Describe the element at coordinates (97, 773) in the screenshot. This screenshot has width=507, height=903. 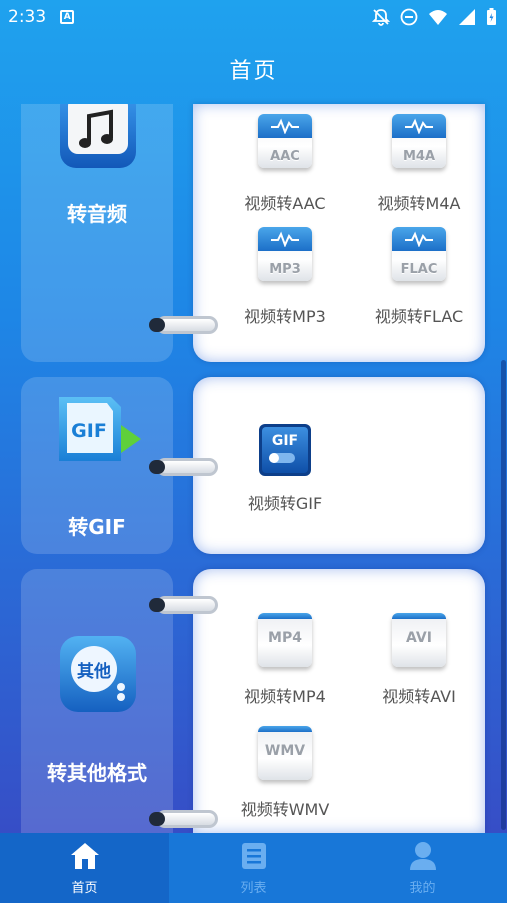
I see `category-other-label: 转其他格式` at that location.